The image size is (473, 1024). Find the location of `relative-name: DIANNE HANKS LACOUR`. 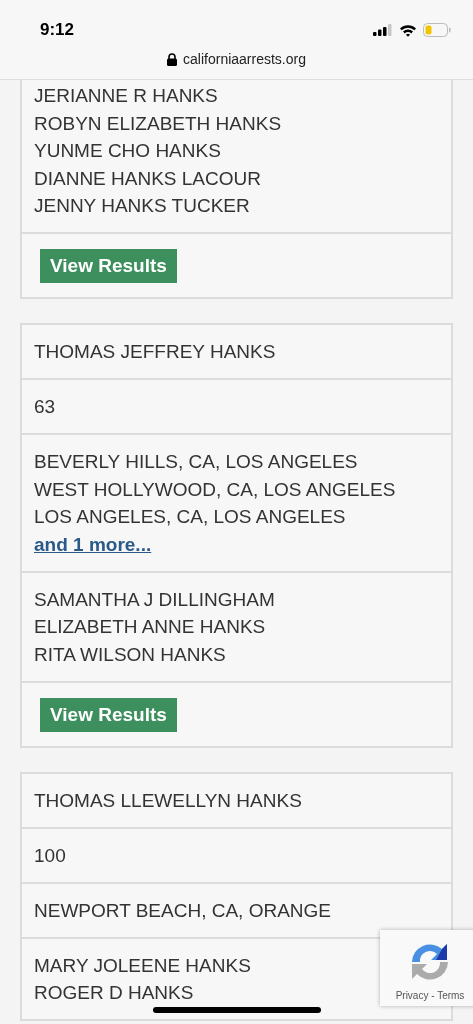

relative-name: DIANNE HANKS LACOUR is located at coordinates (147, 178).